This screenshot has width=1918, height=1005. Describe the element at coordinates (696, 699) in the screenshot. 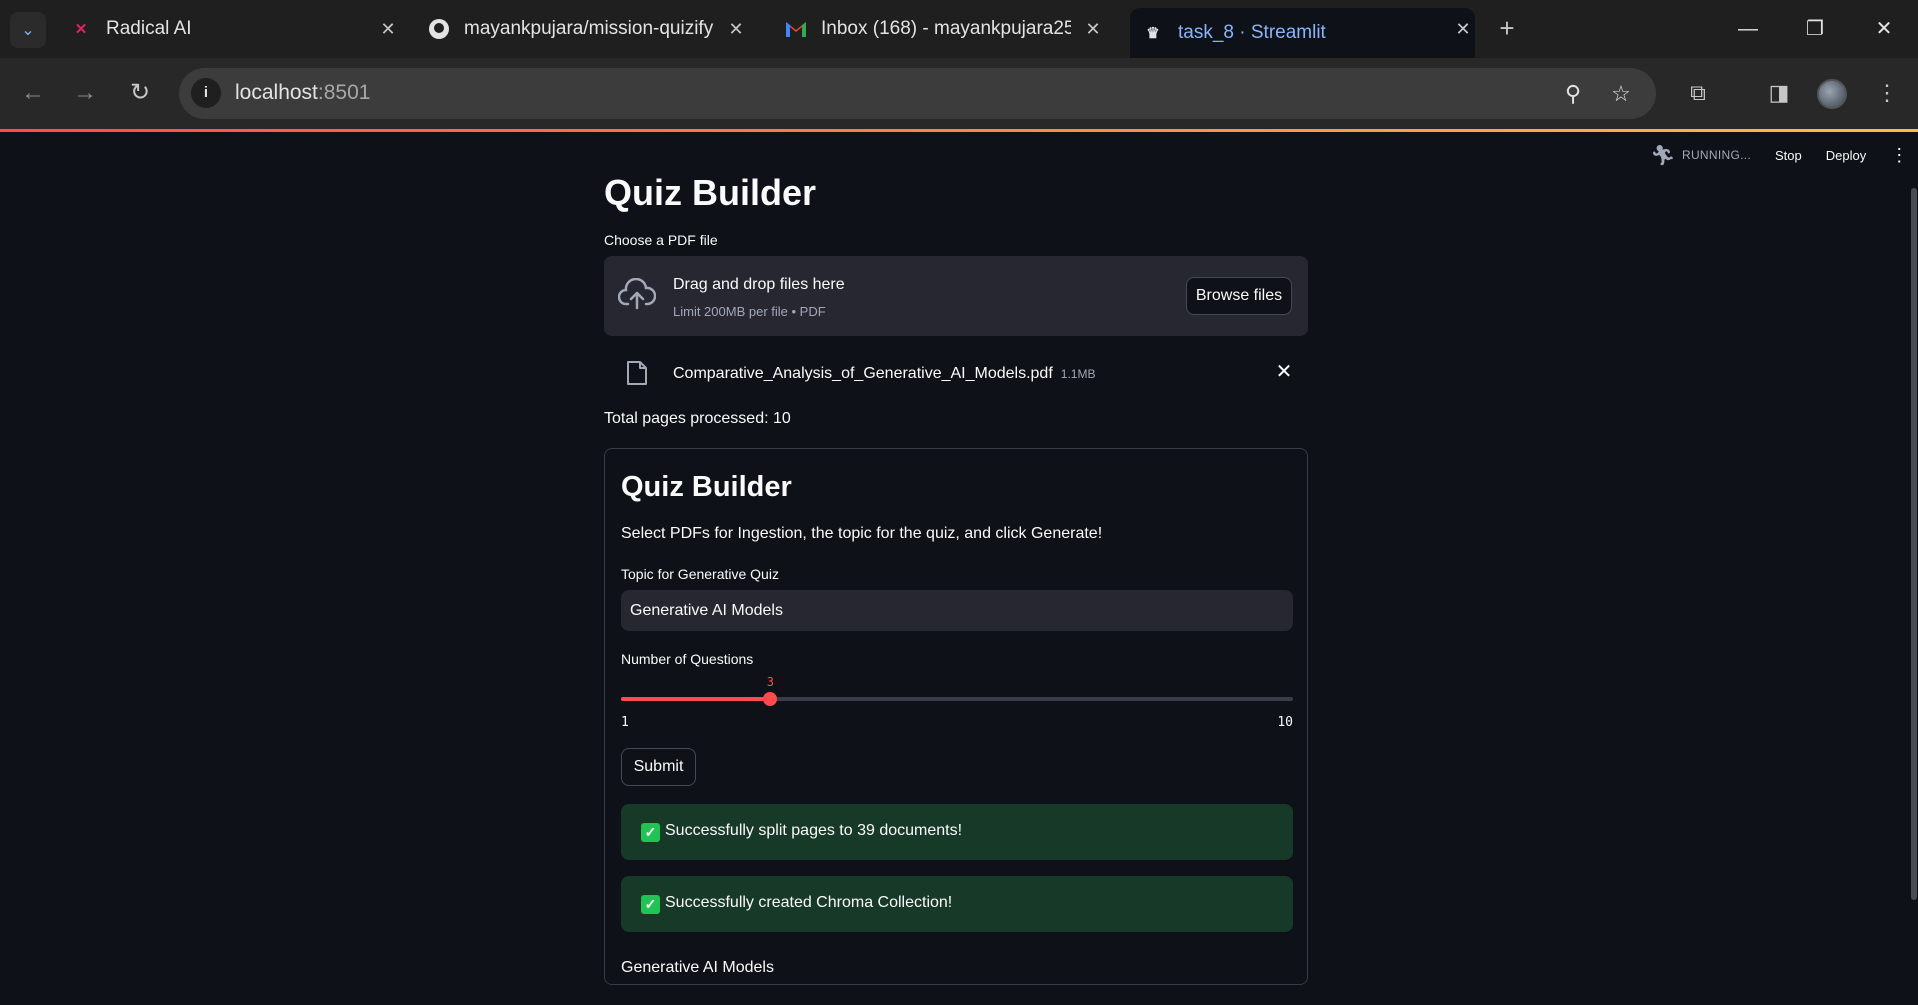

I see `slider-fill` at that location.